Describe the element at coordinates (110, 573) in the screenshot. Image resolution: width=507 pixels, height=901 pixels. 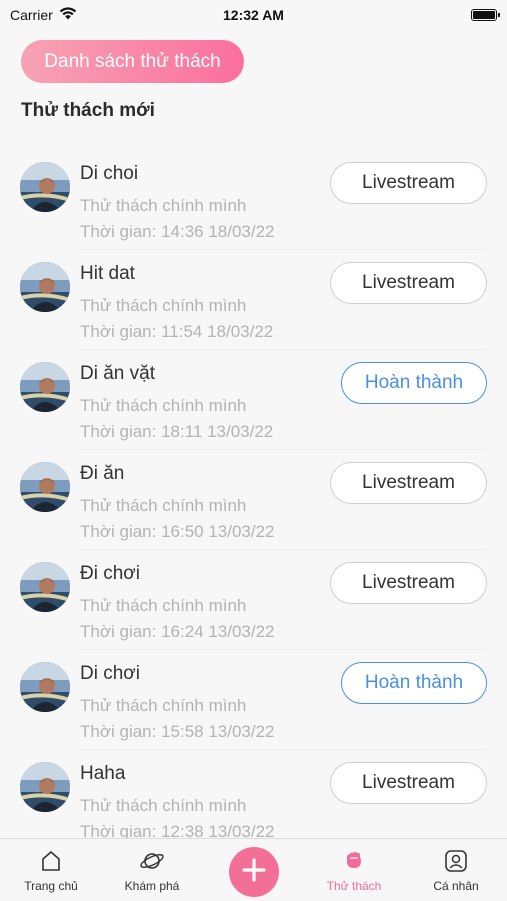
I see `challenge-title: Đi chơi` at that location.